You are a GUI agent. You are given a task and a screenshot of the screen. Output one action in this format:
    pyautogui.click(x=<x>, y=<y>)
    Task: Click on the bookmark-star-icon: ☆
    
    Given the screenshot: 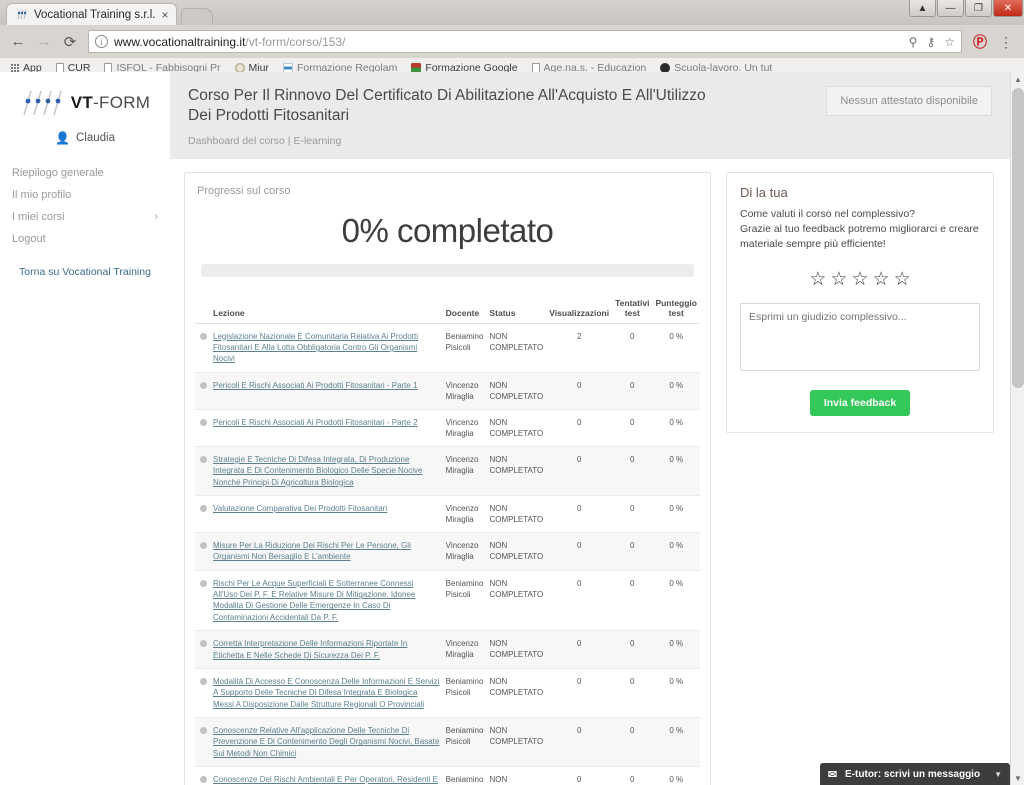 What is the action you would take?
    pyautogui.click(x=949, y=42)
    